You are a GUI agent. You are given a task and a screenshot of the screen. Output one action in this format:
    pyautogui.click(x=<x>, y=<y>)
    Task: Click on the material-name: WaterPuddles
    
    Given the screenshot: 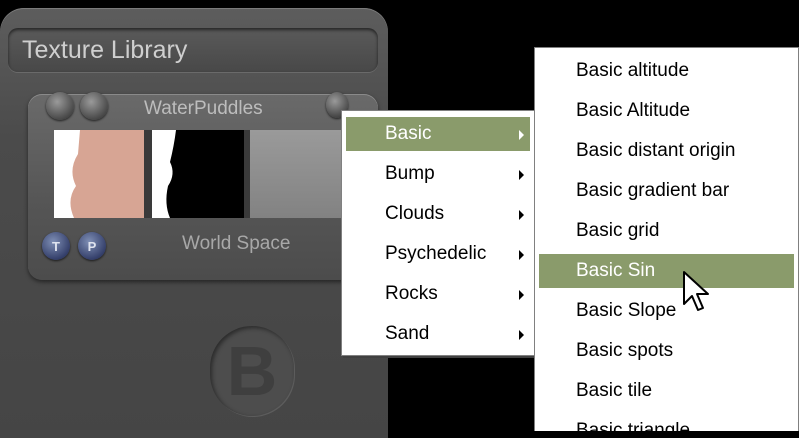 What is the action you would take?
    pyautogui.click(x=203, y=108)
    